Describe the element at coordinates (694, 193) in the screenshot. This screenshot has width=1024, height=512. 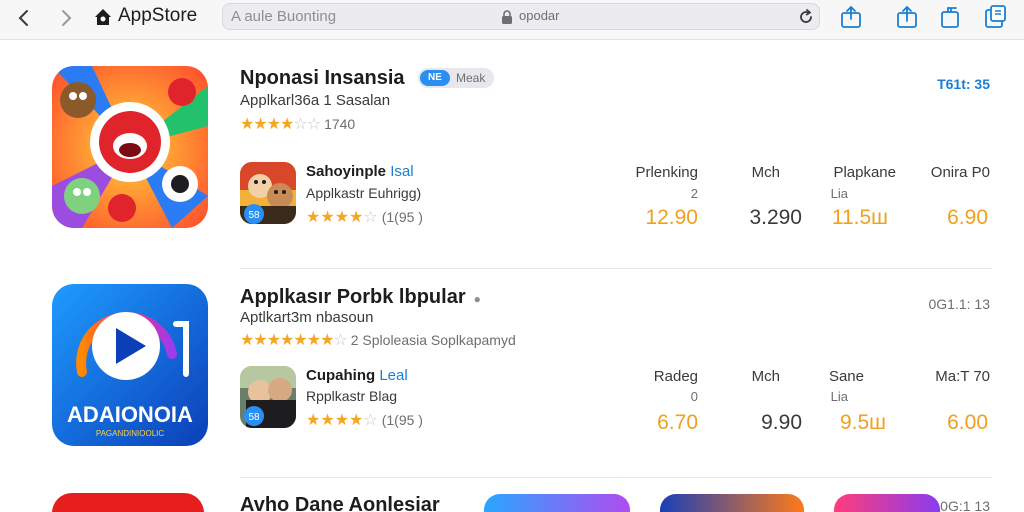
I see `stat-sublabel: 2` at that location.